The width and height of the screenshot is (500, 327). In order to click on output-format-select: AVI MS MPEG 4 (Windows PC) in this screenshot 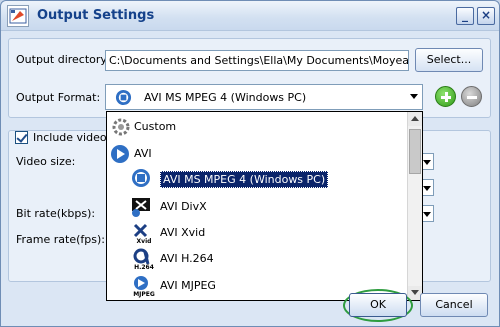, I will do `click(264, 97)`.